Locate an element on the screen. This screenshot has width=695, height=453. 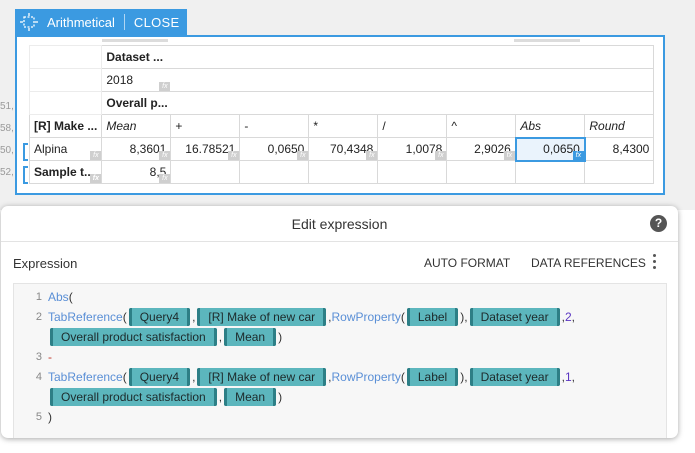
panel-title: Edit expression is located at coordinates (339, 224).